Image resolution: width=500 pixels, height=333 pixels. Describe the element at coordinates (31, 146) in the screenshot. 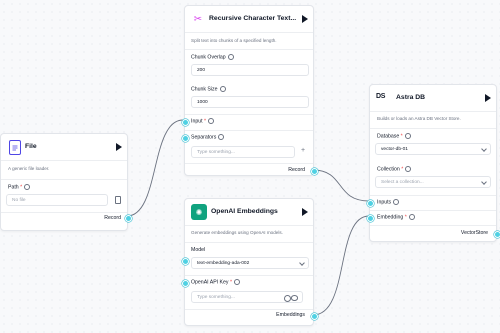

I see `file-node-title: File` at that location.